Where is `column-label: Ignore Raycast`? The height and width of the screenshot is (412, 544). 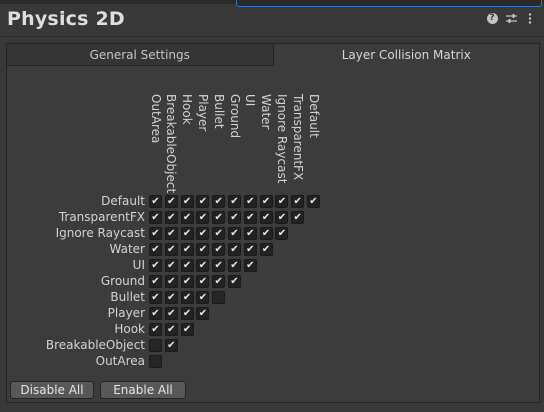 column-label: Ignore Raycast is located at coordinates (281, 139).